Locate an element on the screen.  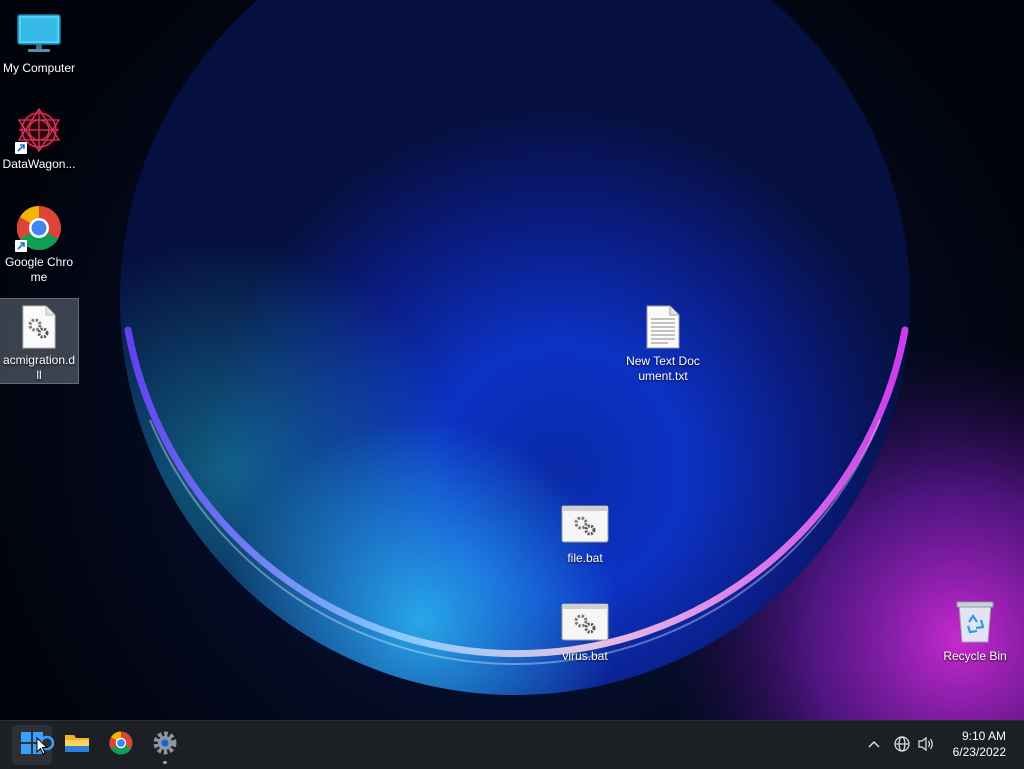
desktop-icon-google-chrome: Google Chrome is located at coordinates (39, 242).